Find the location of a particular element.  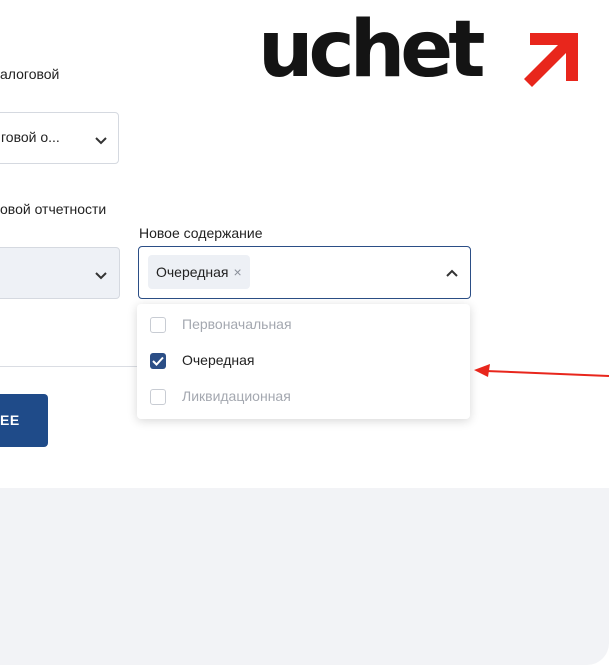

chevron-up-icon is located at coordinates (452, 273).